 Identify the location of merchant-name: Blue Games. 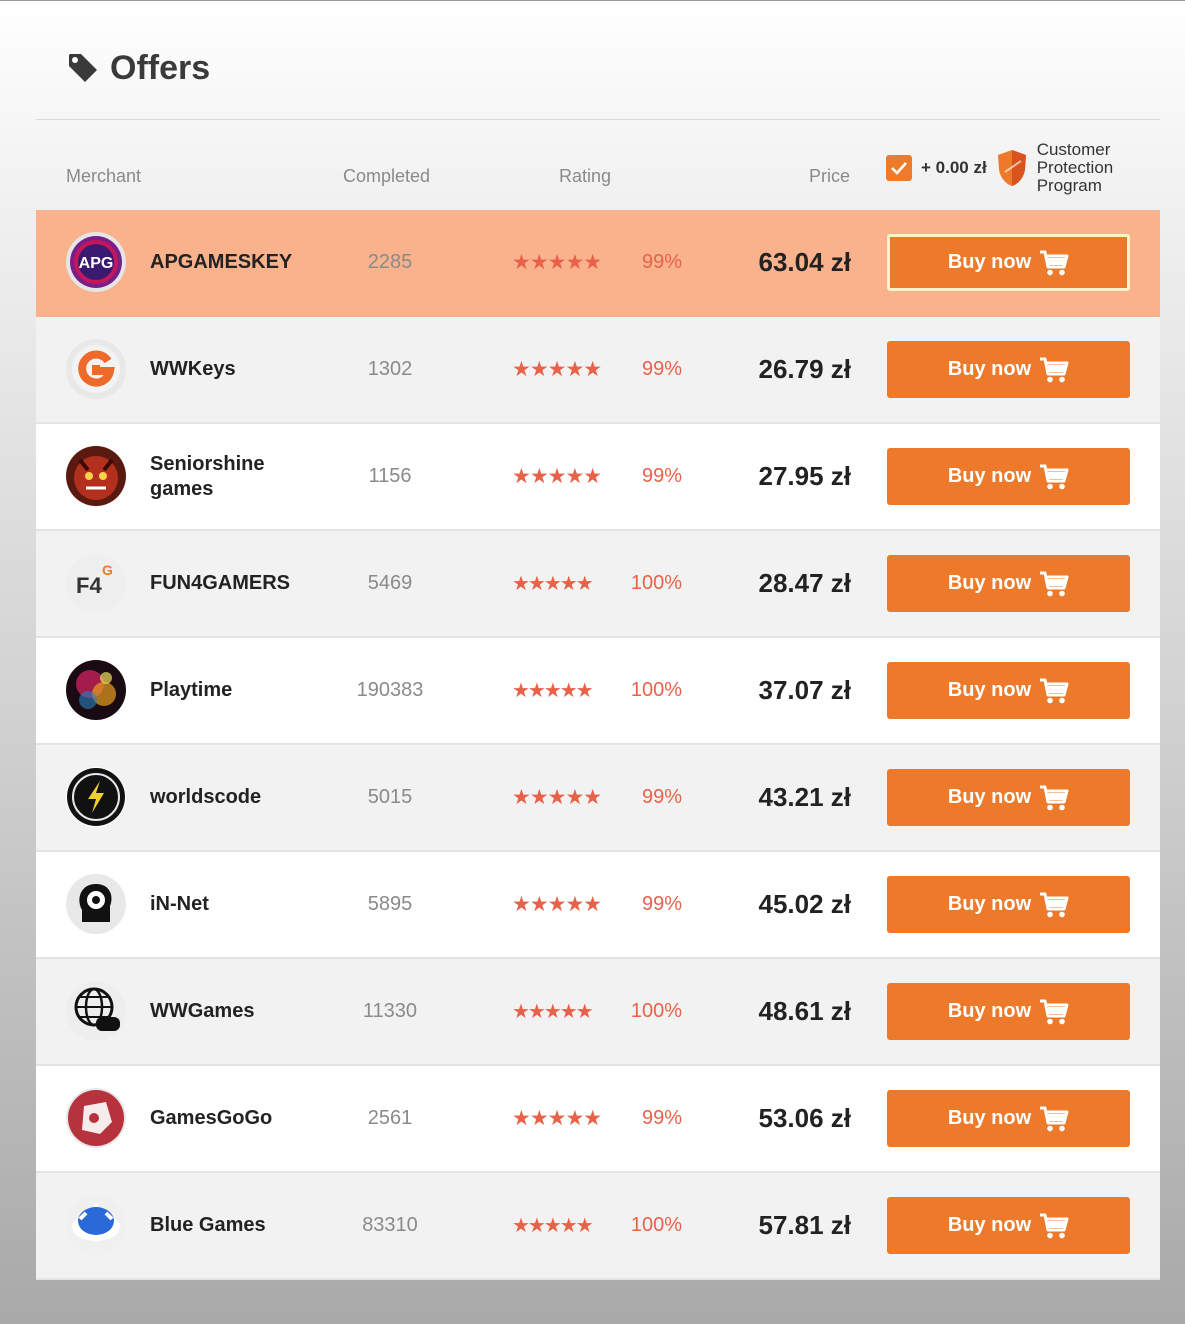
(240, 1225).